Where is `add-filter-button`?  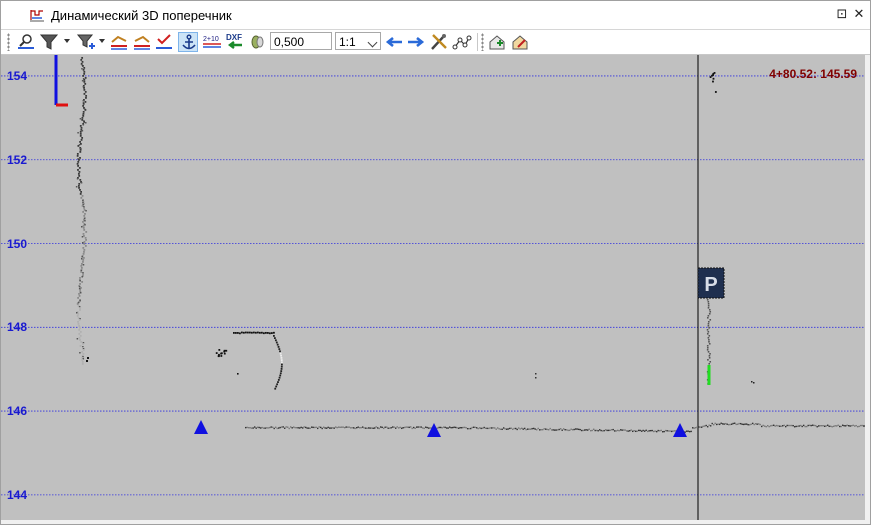 add-filter-button is located at coordinates (86, 42).